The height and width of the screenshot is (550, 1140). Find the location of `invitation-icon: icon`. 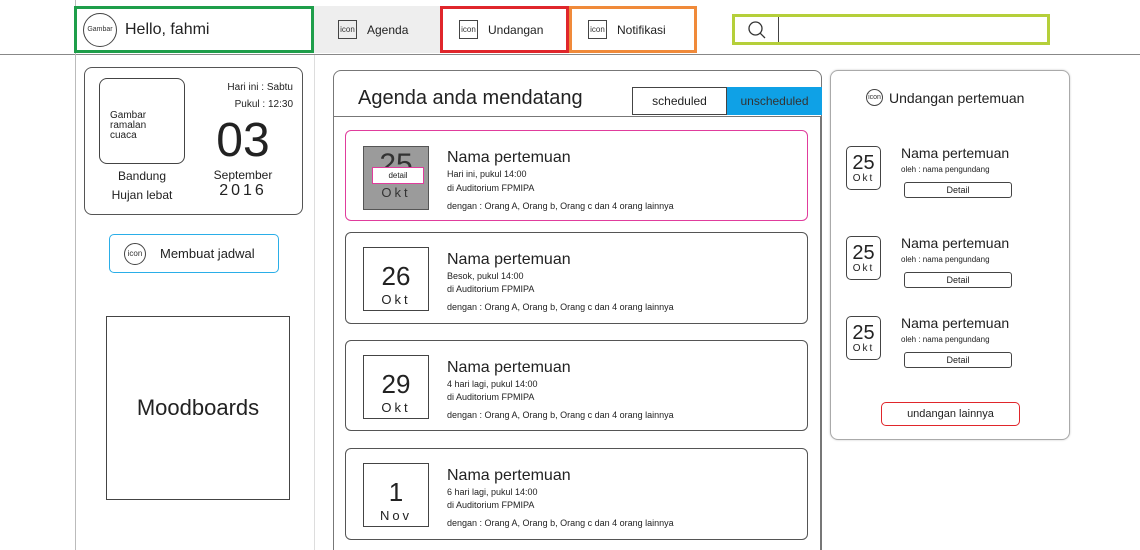

invitation-icon: icon is located at coordinates (874, 97).